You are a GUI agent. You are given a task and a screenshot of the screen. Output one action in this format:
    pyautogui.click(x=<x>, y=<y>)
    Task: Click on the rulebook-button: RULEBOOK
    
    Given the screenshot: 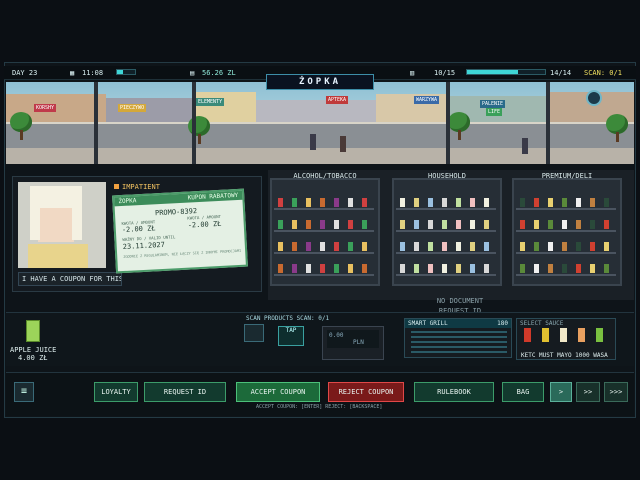 What is the action you would take?
    pyautogui.click(x=454, y=392)
    